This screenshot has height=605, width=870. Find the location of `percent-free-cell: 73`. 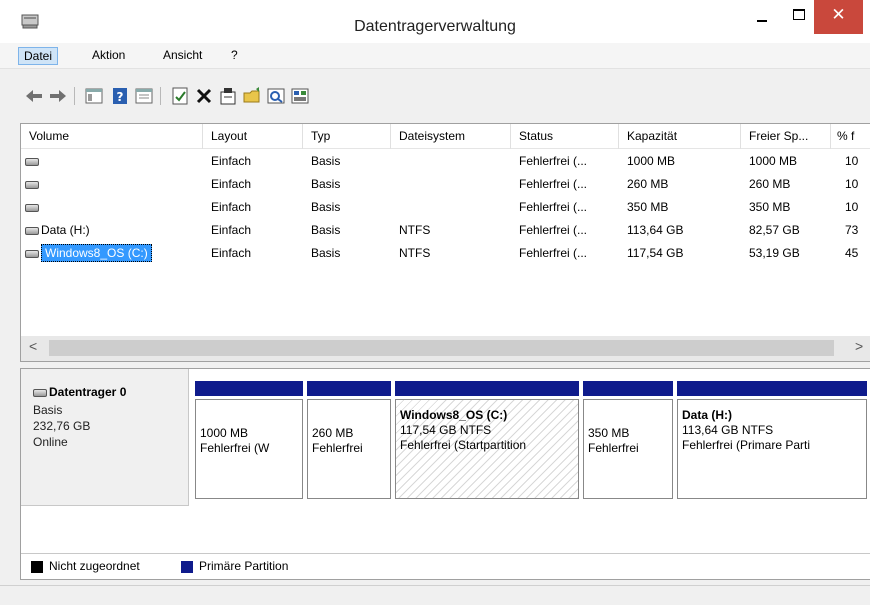

percent-free-cell: 73 is located at coordinates (852, 230).